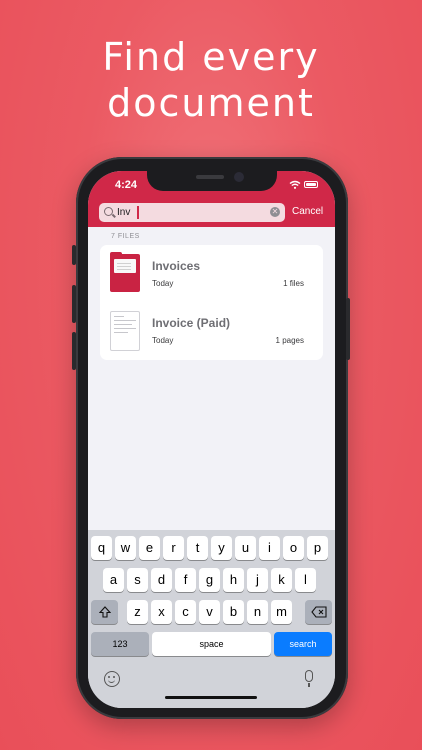 The height and width of the screenshot is (750, 422). I want to click on shift-key, so click(104, 612).